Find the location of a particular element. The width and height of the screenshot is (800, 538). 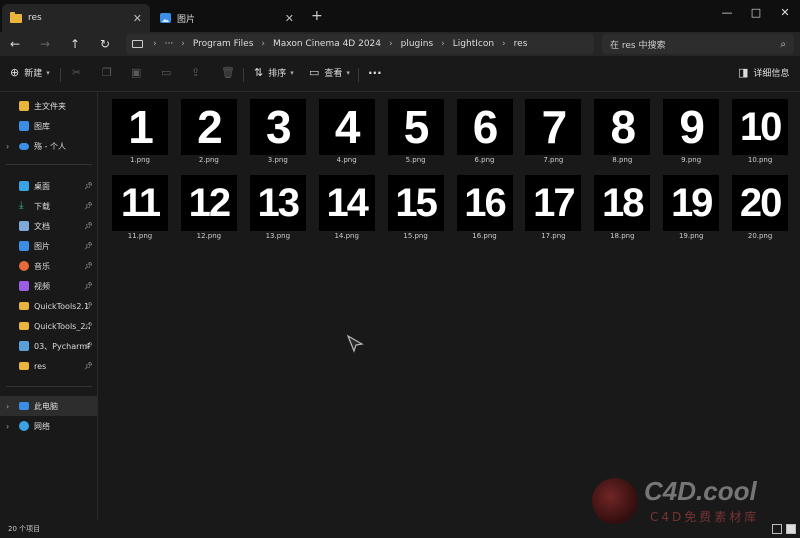

file-item: 20 20.png is located at coordinates (759, 206).